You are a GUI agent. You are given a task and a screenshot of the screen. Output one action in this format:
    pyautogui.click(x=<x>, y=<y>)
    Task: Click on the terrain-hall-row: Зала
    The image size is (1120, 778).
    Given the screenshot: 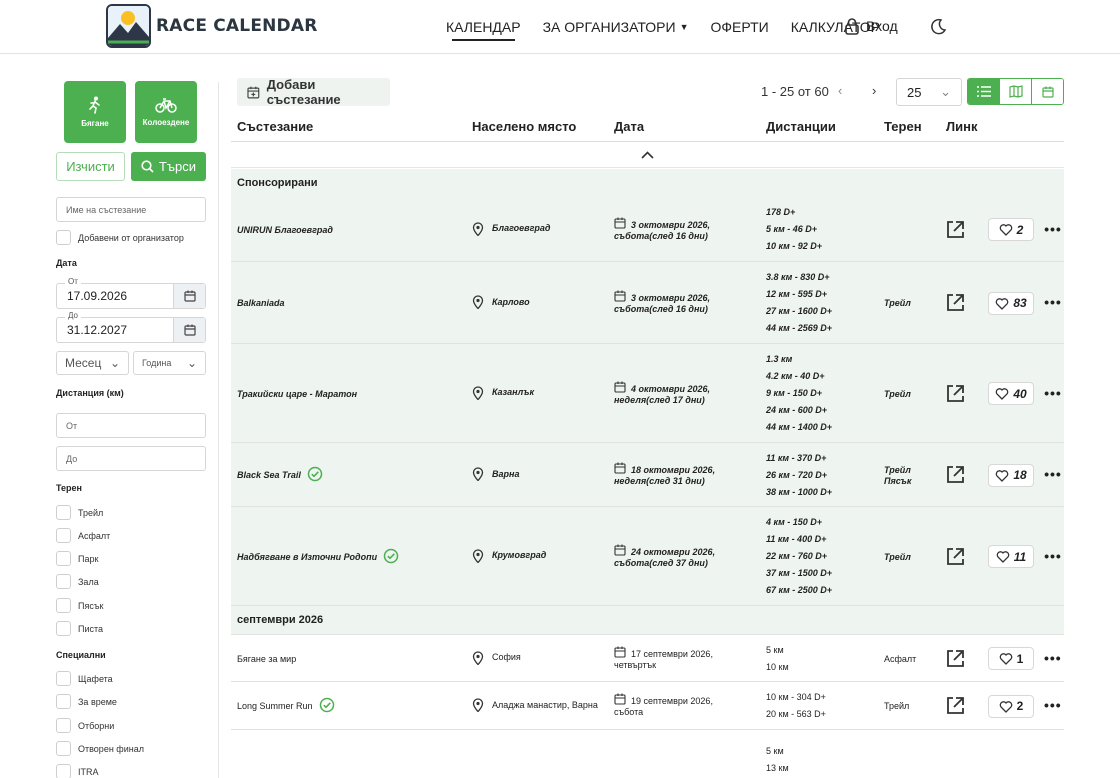 What is the action you would take?
    pyautogui.click(x=77, y=581)
    